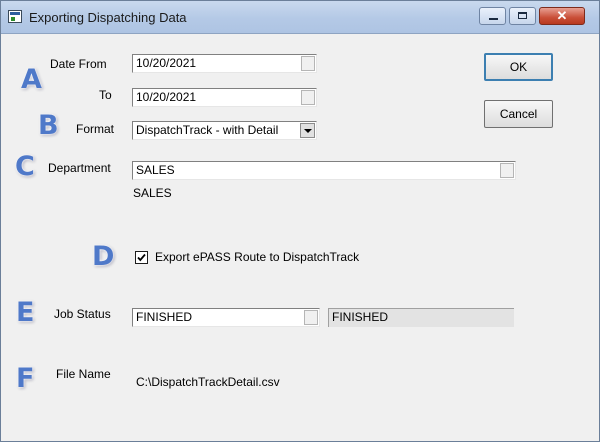 Image resolution: width=600 pixels, height=442 pixels. I want to click on cancel-button: Cancel, so click(518, 114).